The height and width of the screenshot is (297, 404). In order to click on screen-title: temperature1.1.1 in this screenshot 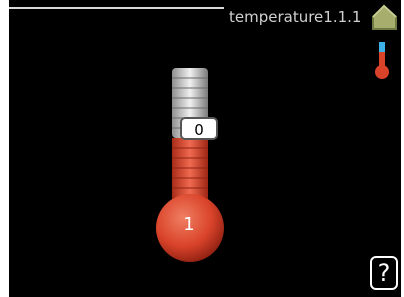, I will do `click(295, 17)`.